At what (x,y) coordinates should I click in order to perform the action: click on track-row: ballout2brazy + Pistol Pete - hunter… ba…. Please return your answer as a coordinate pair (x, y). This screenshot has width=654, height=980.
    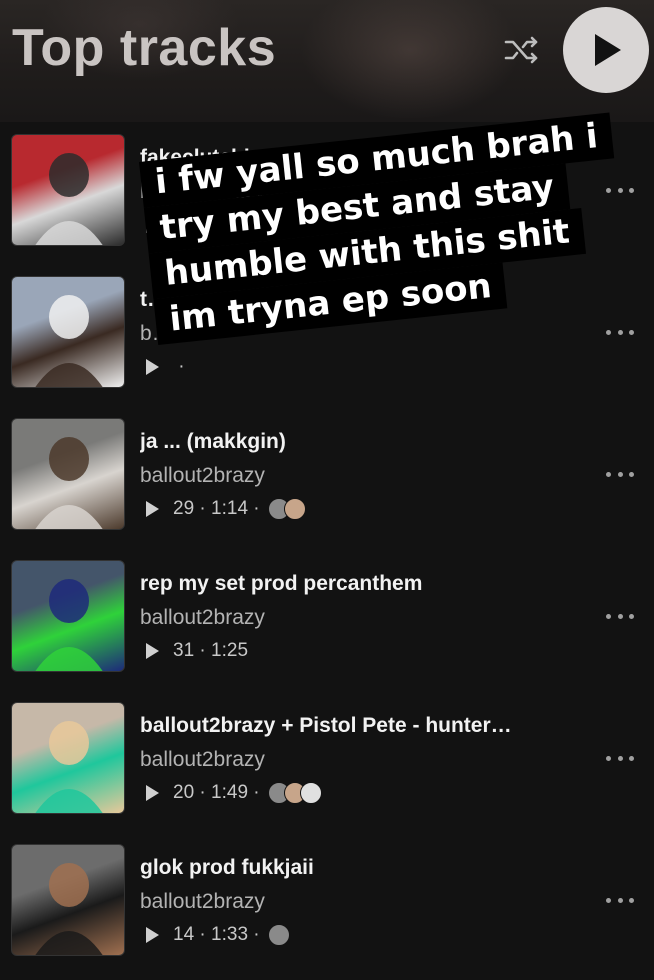
    Looking at the image, I should click on (327, 761).